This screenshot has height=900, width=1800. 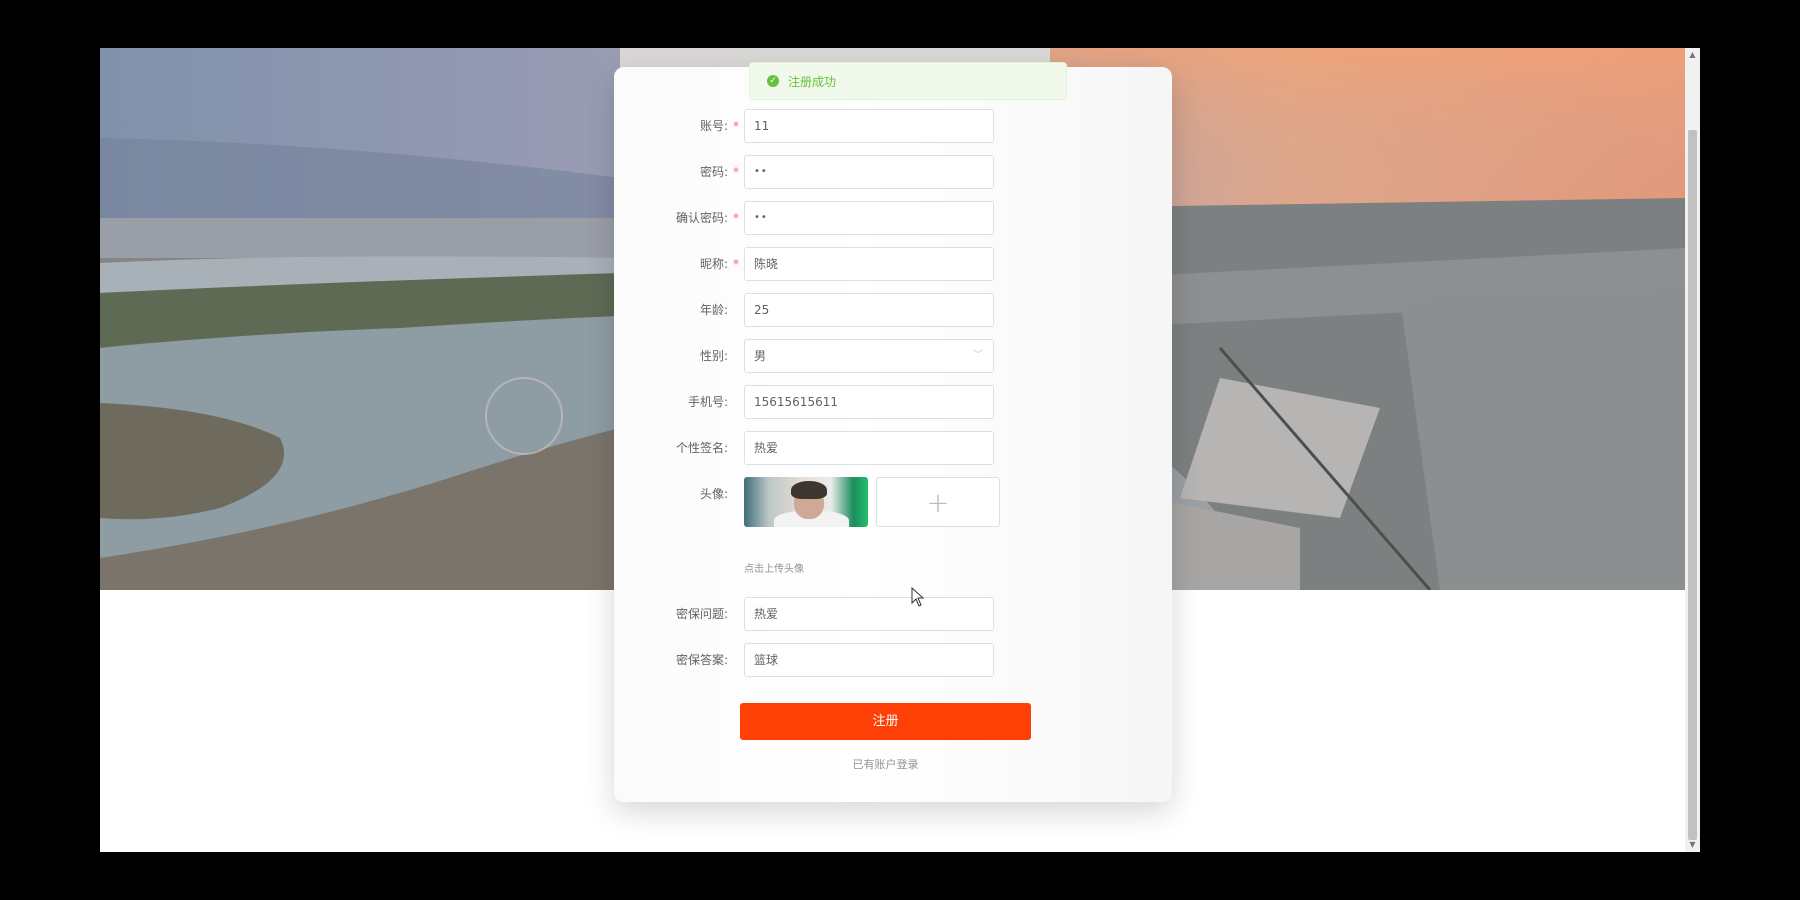 What do you see at coordinates (869, 614) in the screenshot?
I see `security-question-input: 热爱` at bounding box center [869, 614].